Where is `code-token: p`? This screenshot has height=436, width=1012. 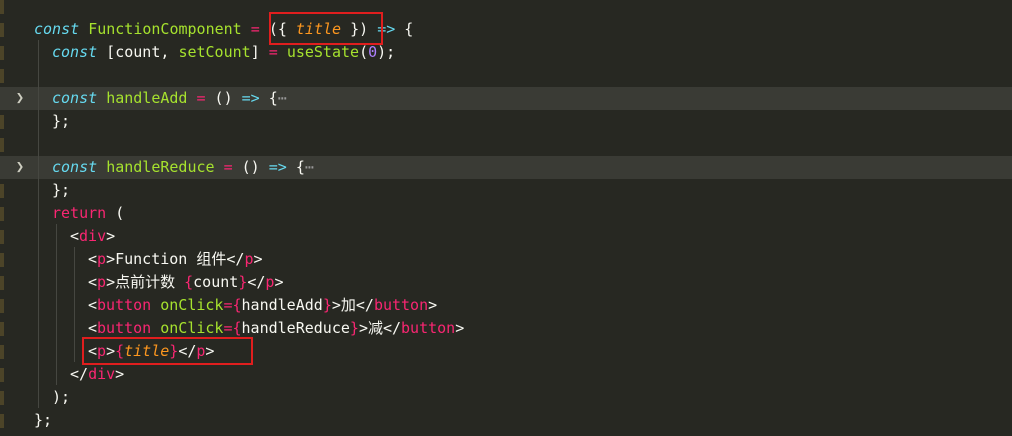 code-token: p is located at coordinates (102, 259).